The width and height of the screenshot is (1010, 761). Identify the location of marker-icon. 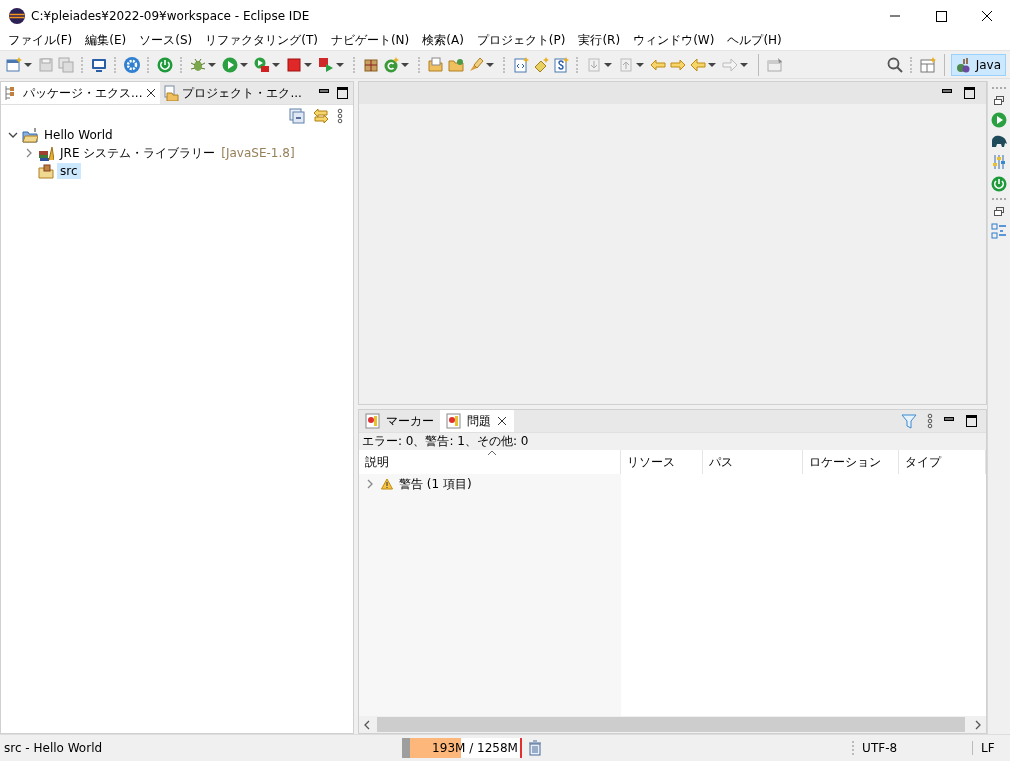
(373, 421).